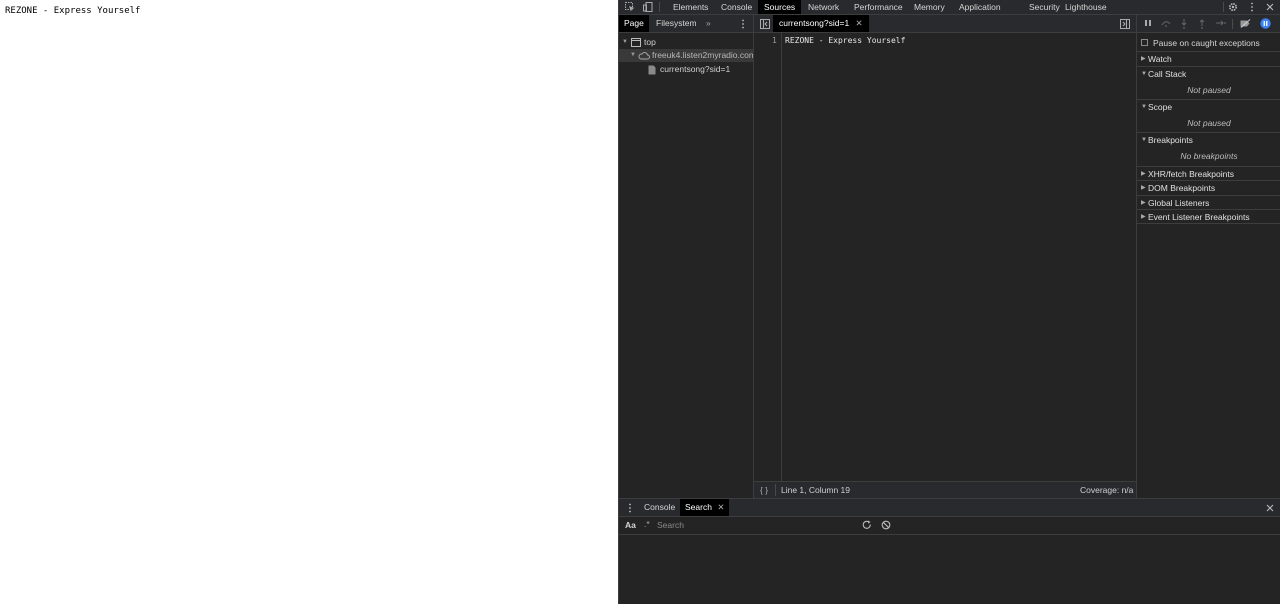 The height and width of the screenshot is (604, 1280). What do you see at coordinates (1206, 43) in the screenshot?
I see `pause-on-caught-label: Pause on caught exceptions` at bounding box center [1206, 43].